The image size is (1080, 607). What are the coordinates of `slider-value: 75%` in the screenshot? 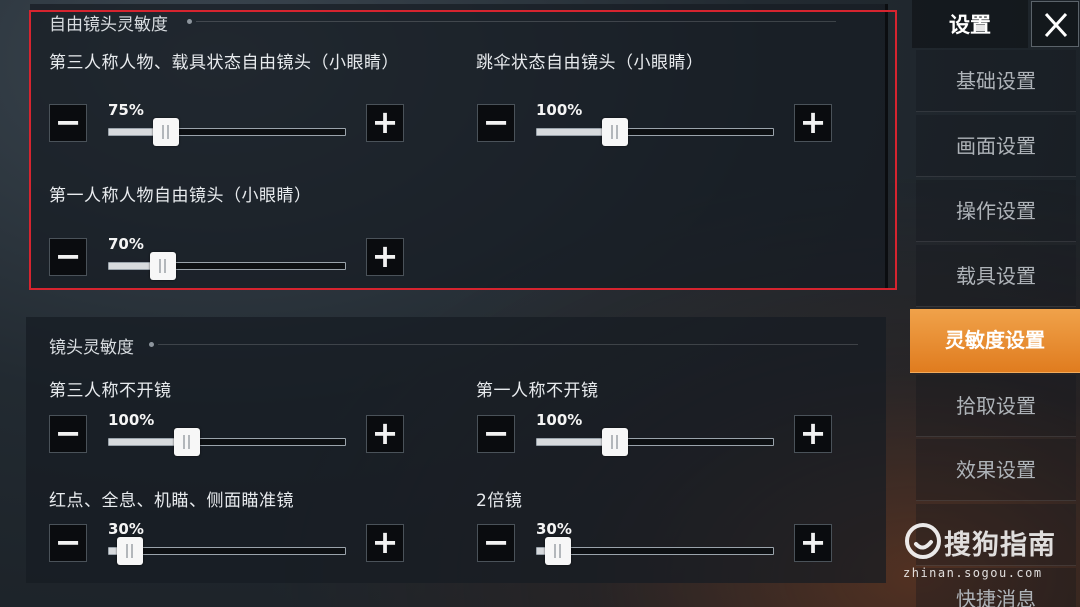 It's located at (126, 110).